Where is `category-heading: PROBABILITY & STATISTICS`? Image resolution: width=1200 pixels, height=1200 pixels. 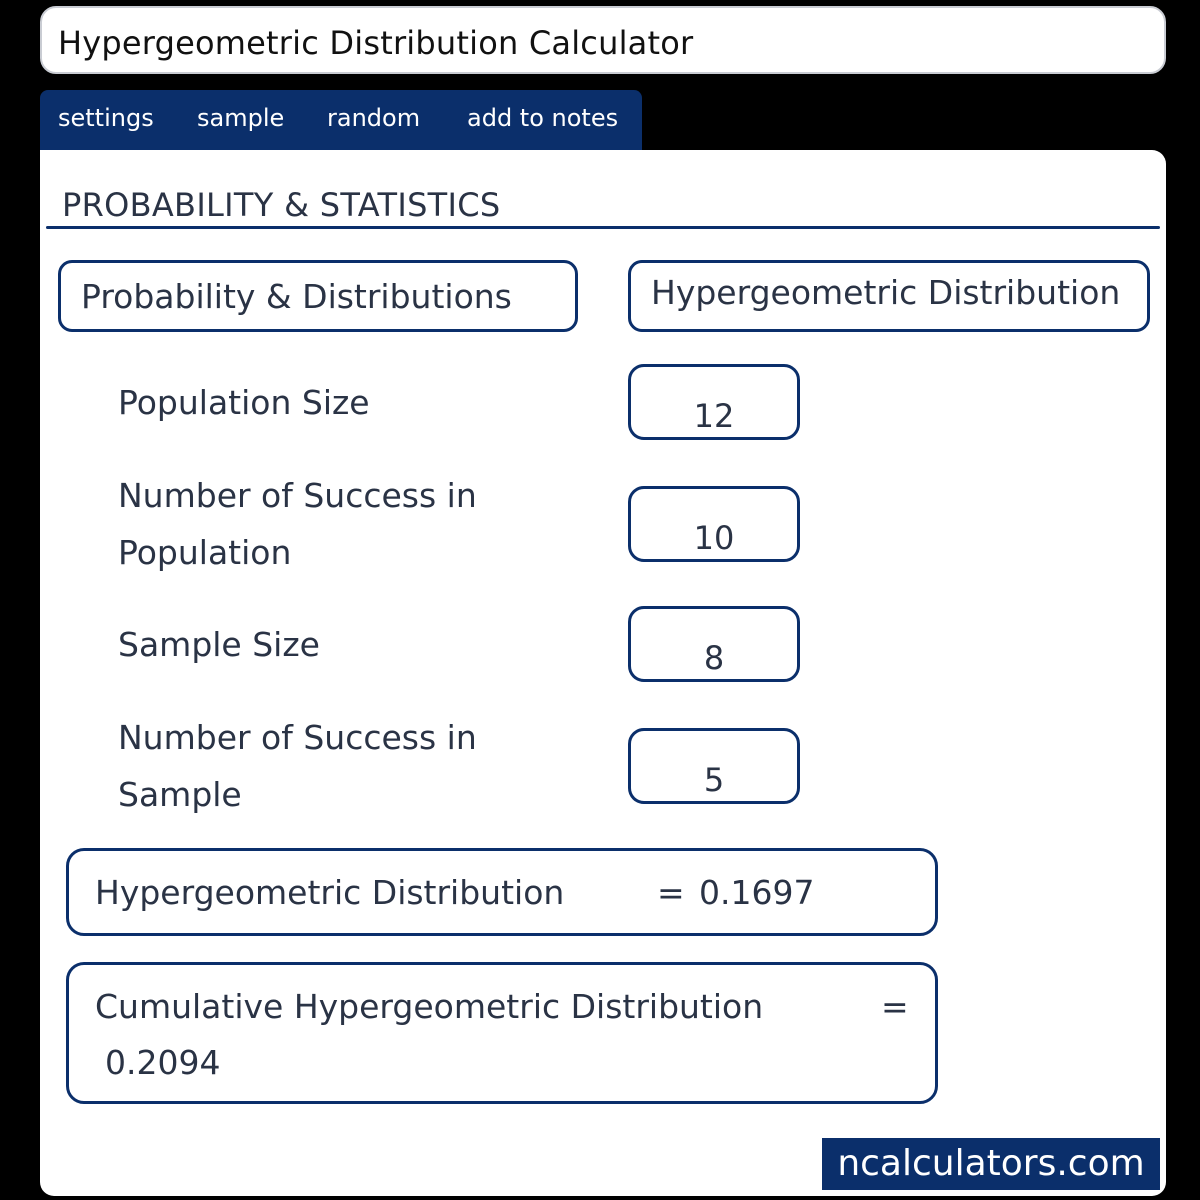 category-heading: PROBABILITY & STATISTICS is located at coordinates (281, 205).